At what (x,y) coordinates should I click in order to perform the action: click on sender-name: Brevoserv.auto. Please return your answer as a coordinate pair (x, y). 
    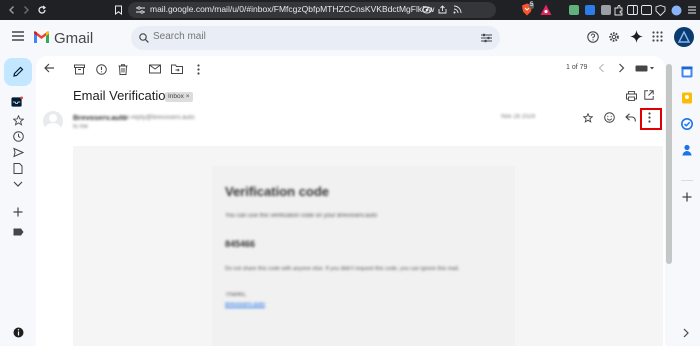
    Looking at the image, I should click on (100, 117).